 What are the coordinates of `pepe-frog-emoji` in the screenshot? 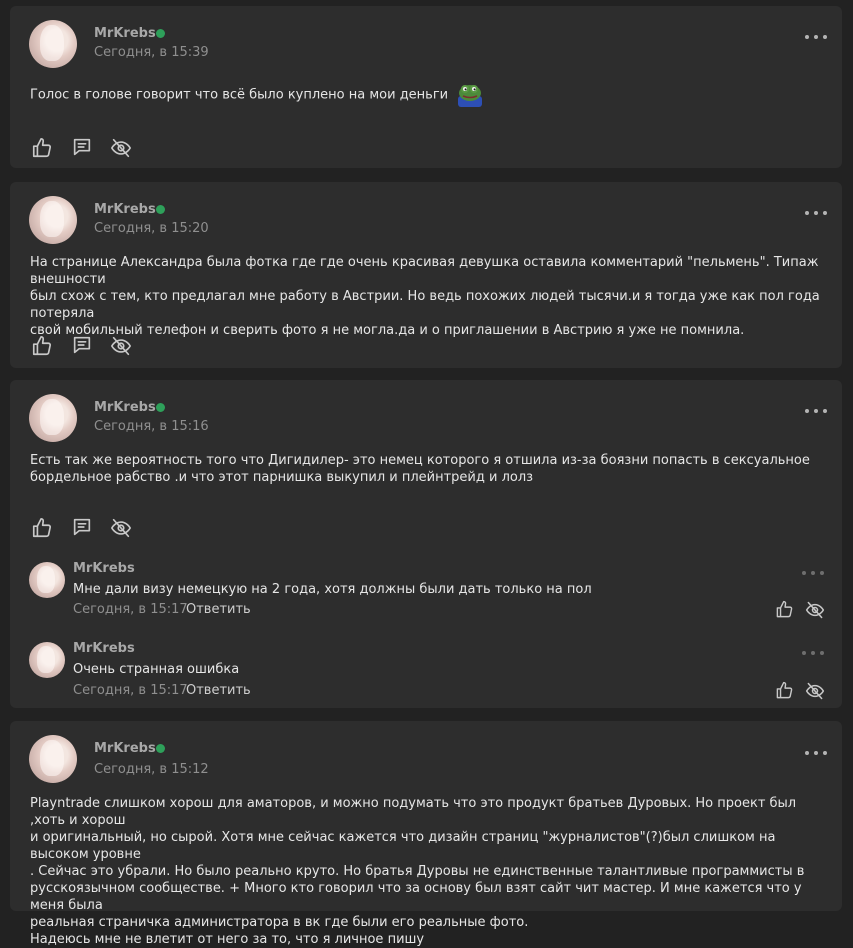 It's located at (470, 96).